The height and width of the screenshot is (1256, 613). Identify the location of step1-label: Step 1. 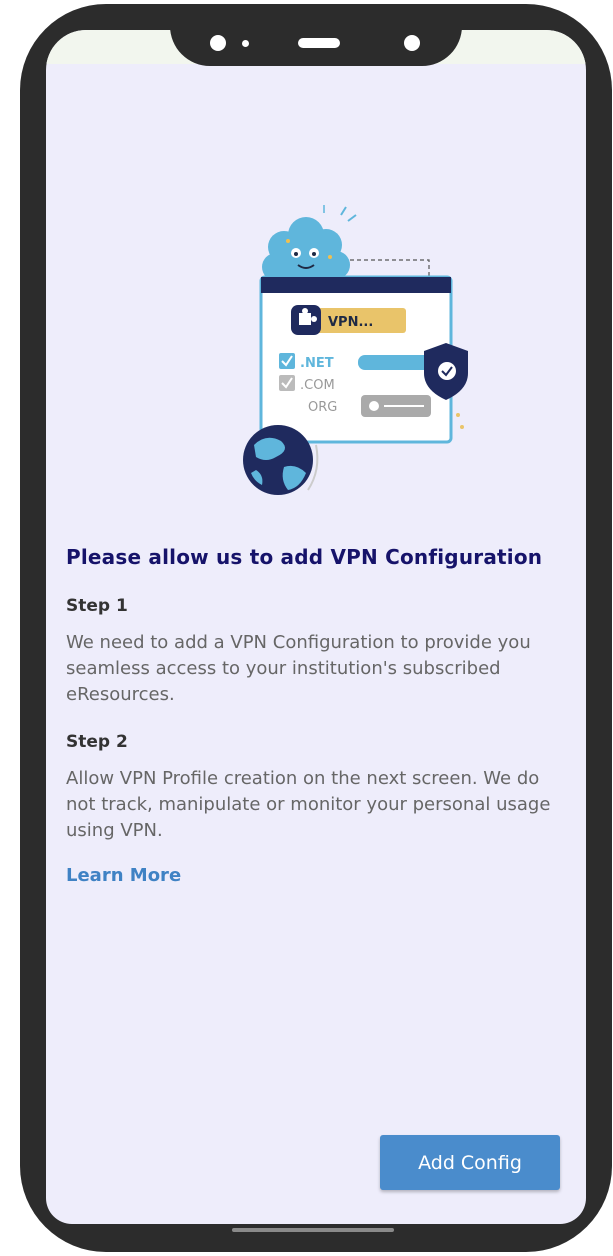
(97, 606).